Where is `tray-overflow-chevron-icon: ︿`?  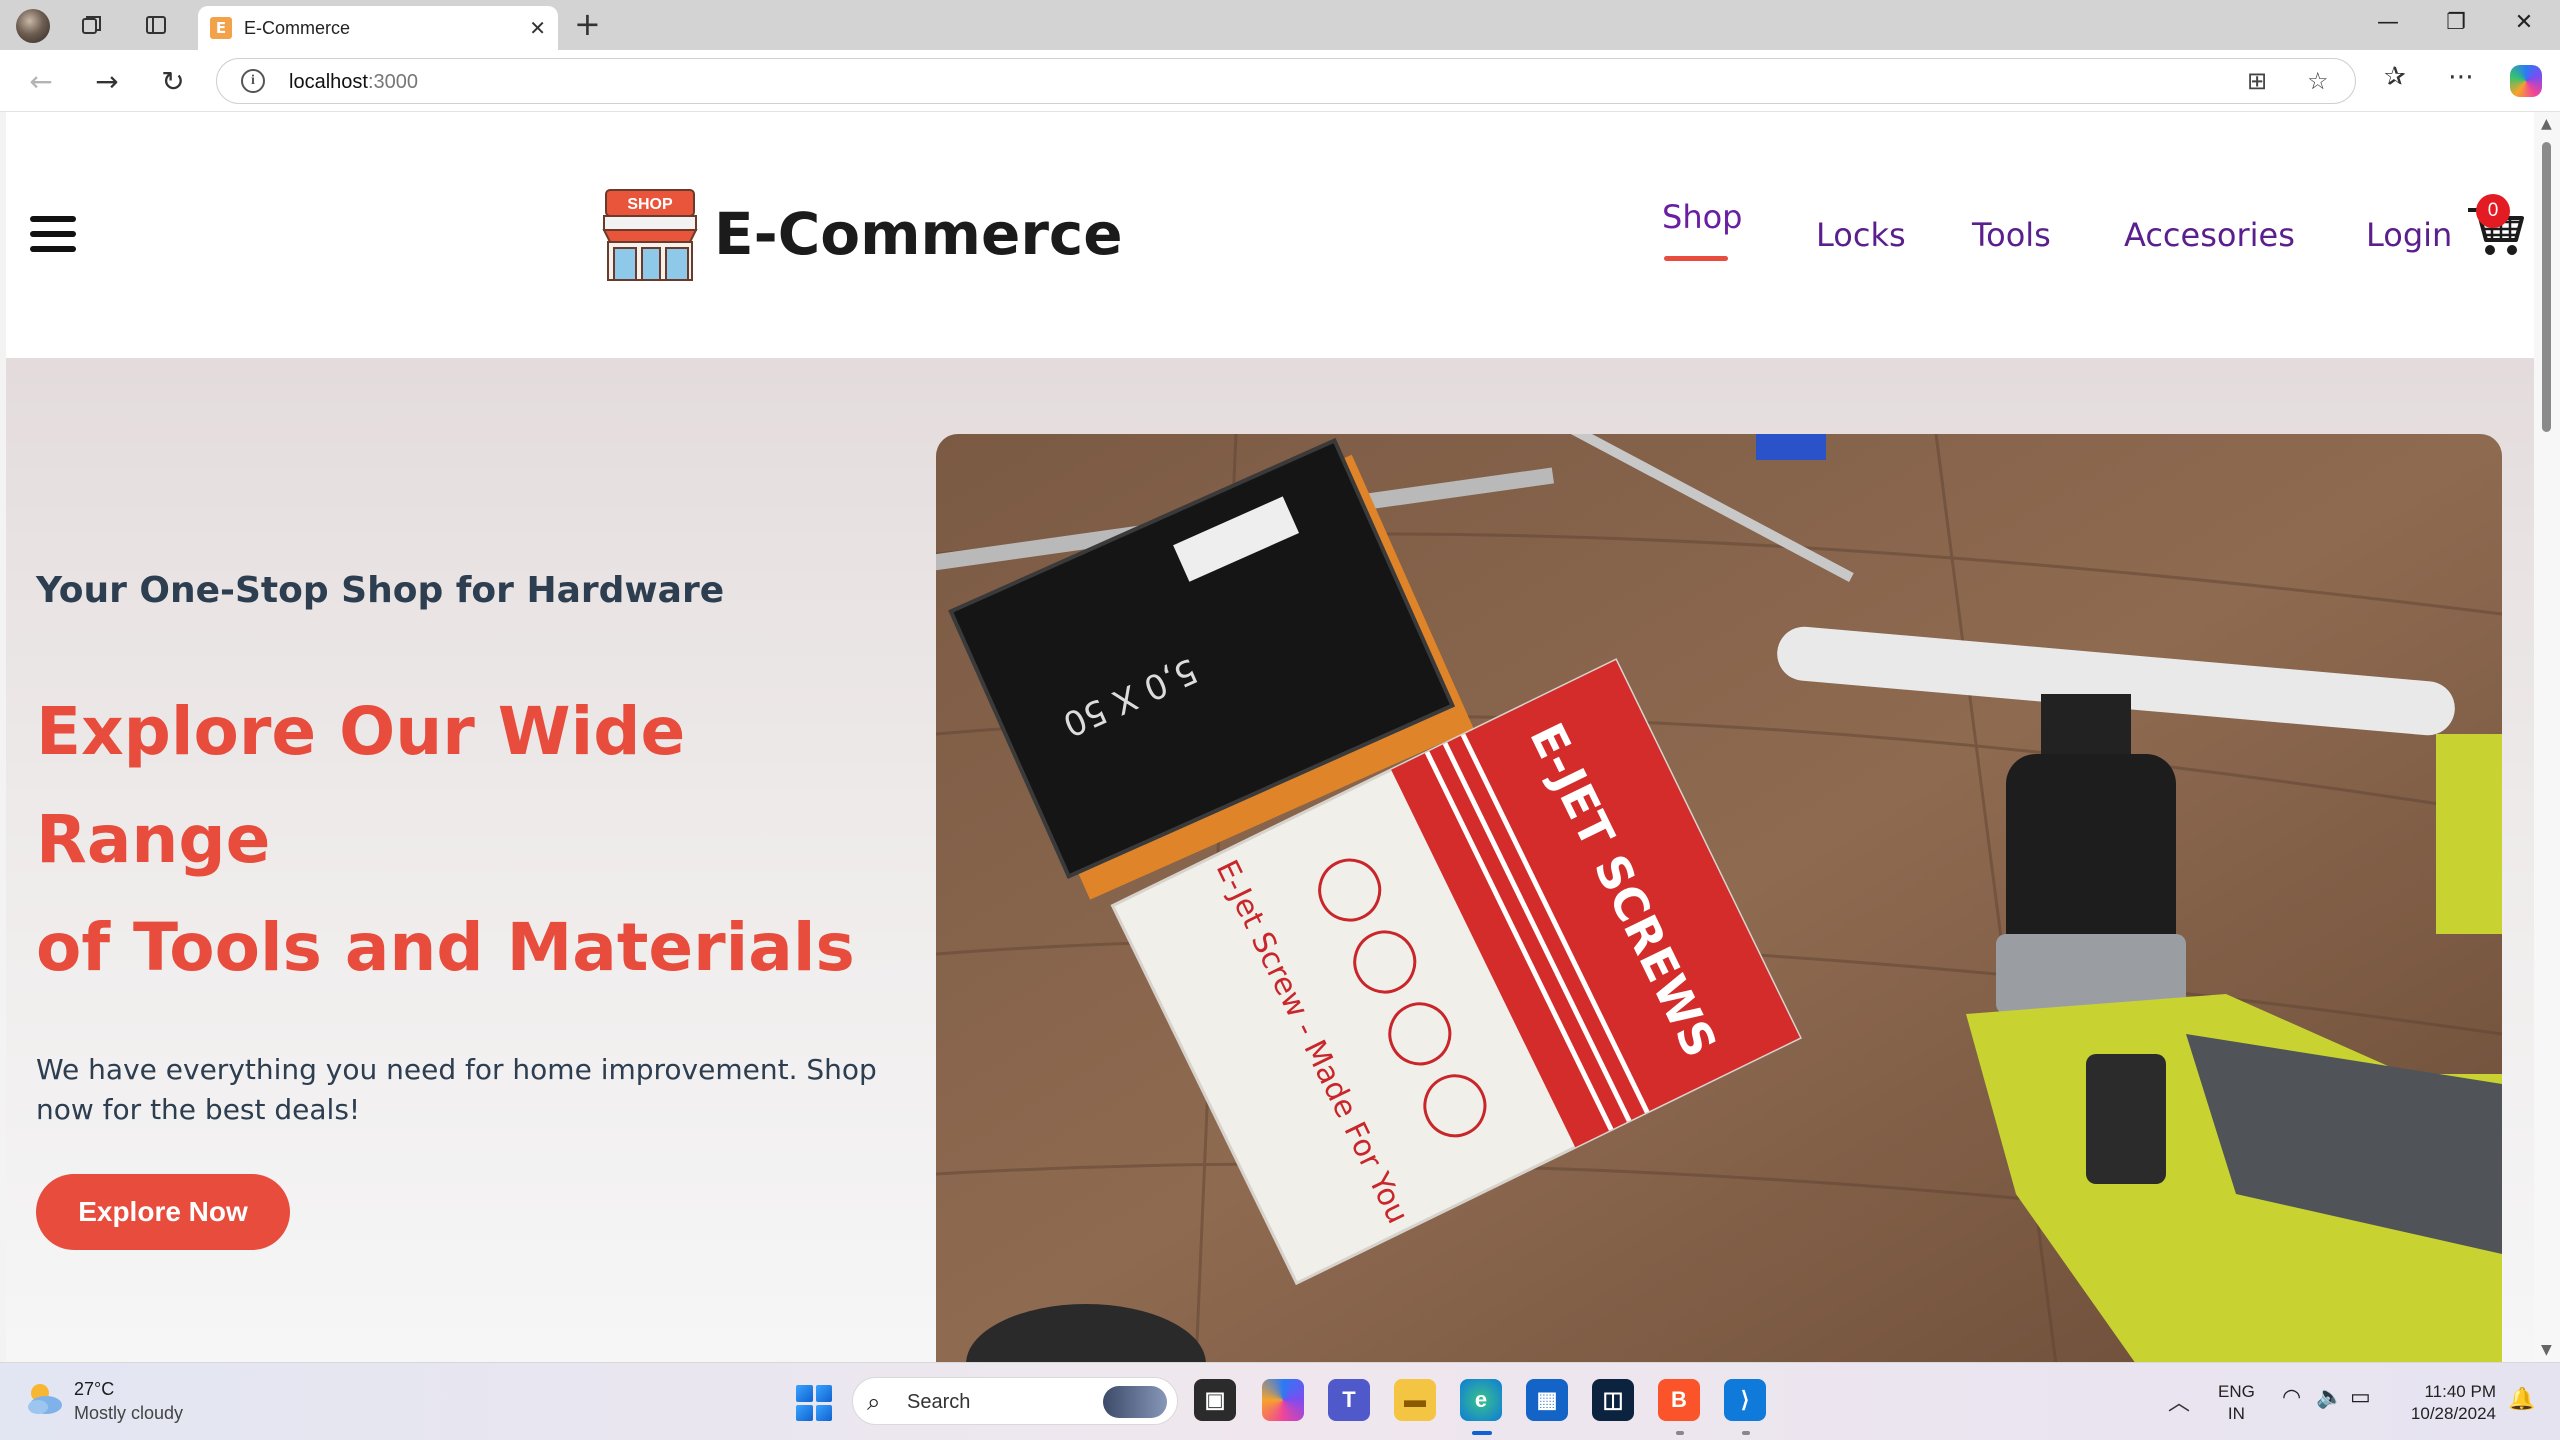
tray-overflow-chevron-icon: ︿ is located at coordinates (2179, 1401).